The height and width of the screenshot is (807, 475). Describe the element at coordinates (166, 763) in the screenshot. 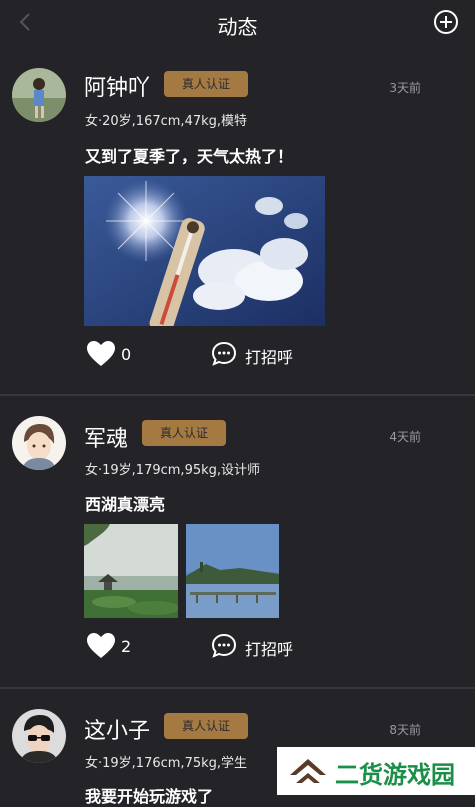

I see `user-info: 女·19岁,176cm,75kg,学生` at that location.